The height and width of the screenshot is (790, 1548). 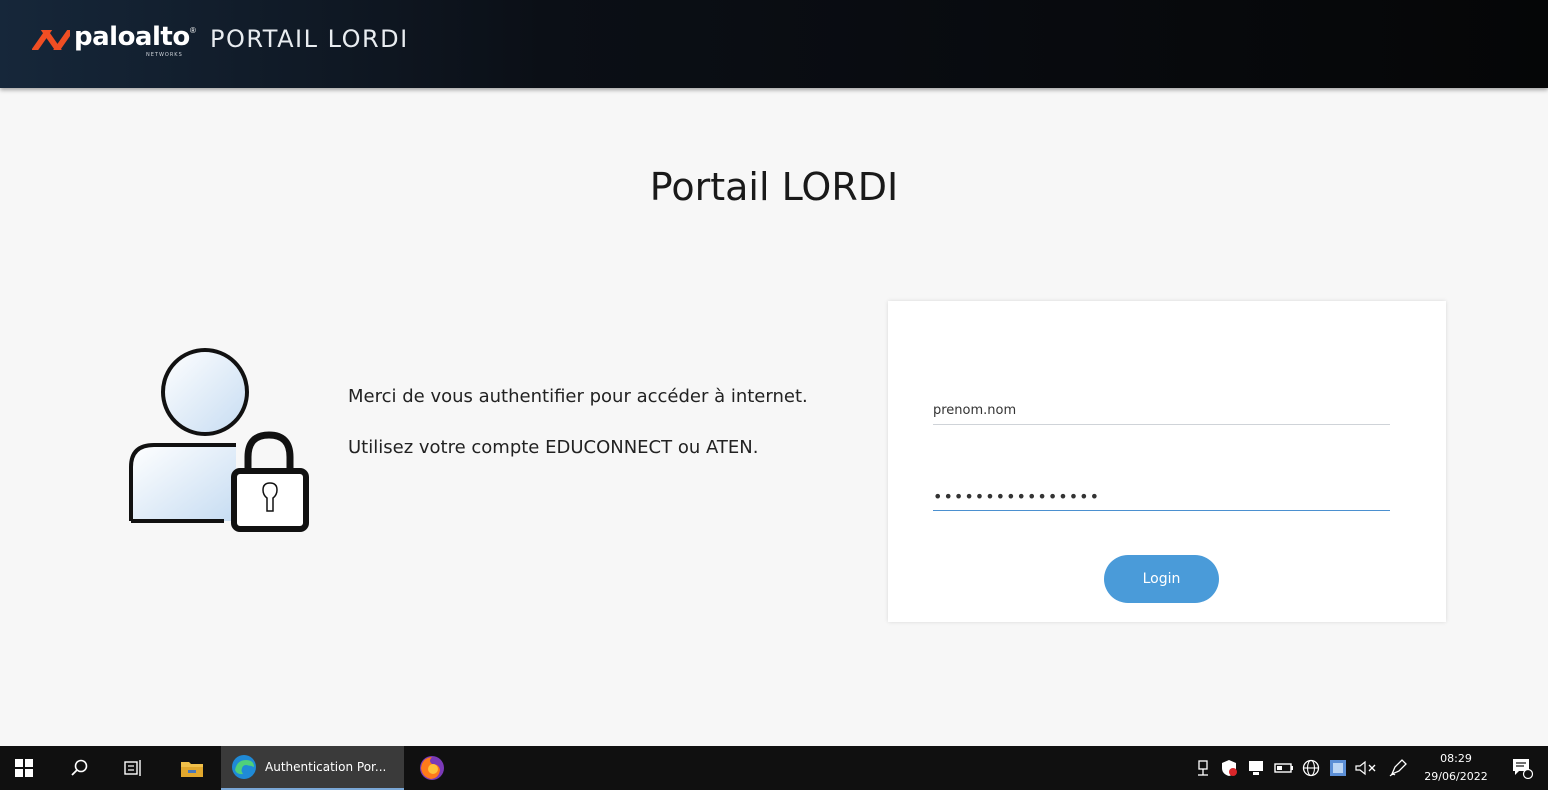 What do you see at coordinates (132, 37) in the screenshot?
I see `logo-text: paloalto` at bounding box center [132, 37].